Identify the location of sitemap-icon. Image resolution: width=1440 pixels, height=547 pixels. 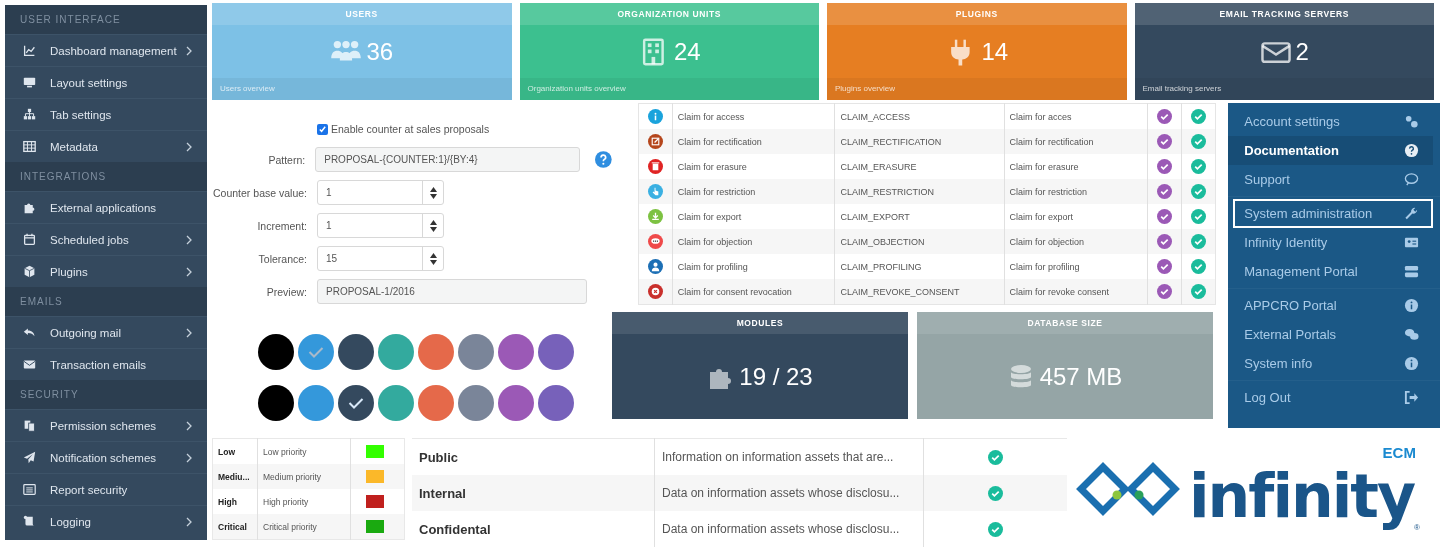
(29, 114).